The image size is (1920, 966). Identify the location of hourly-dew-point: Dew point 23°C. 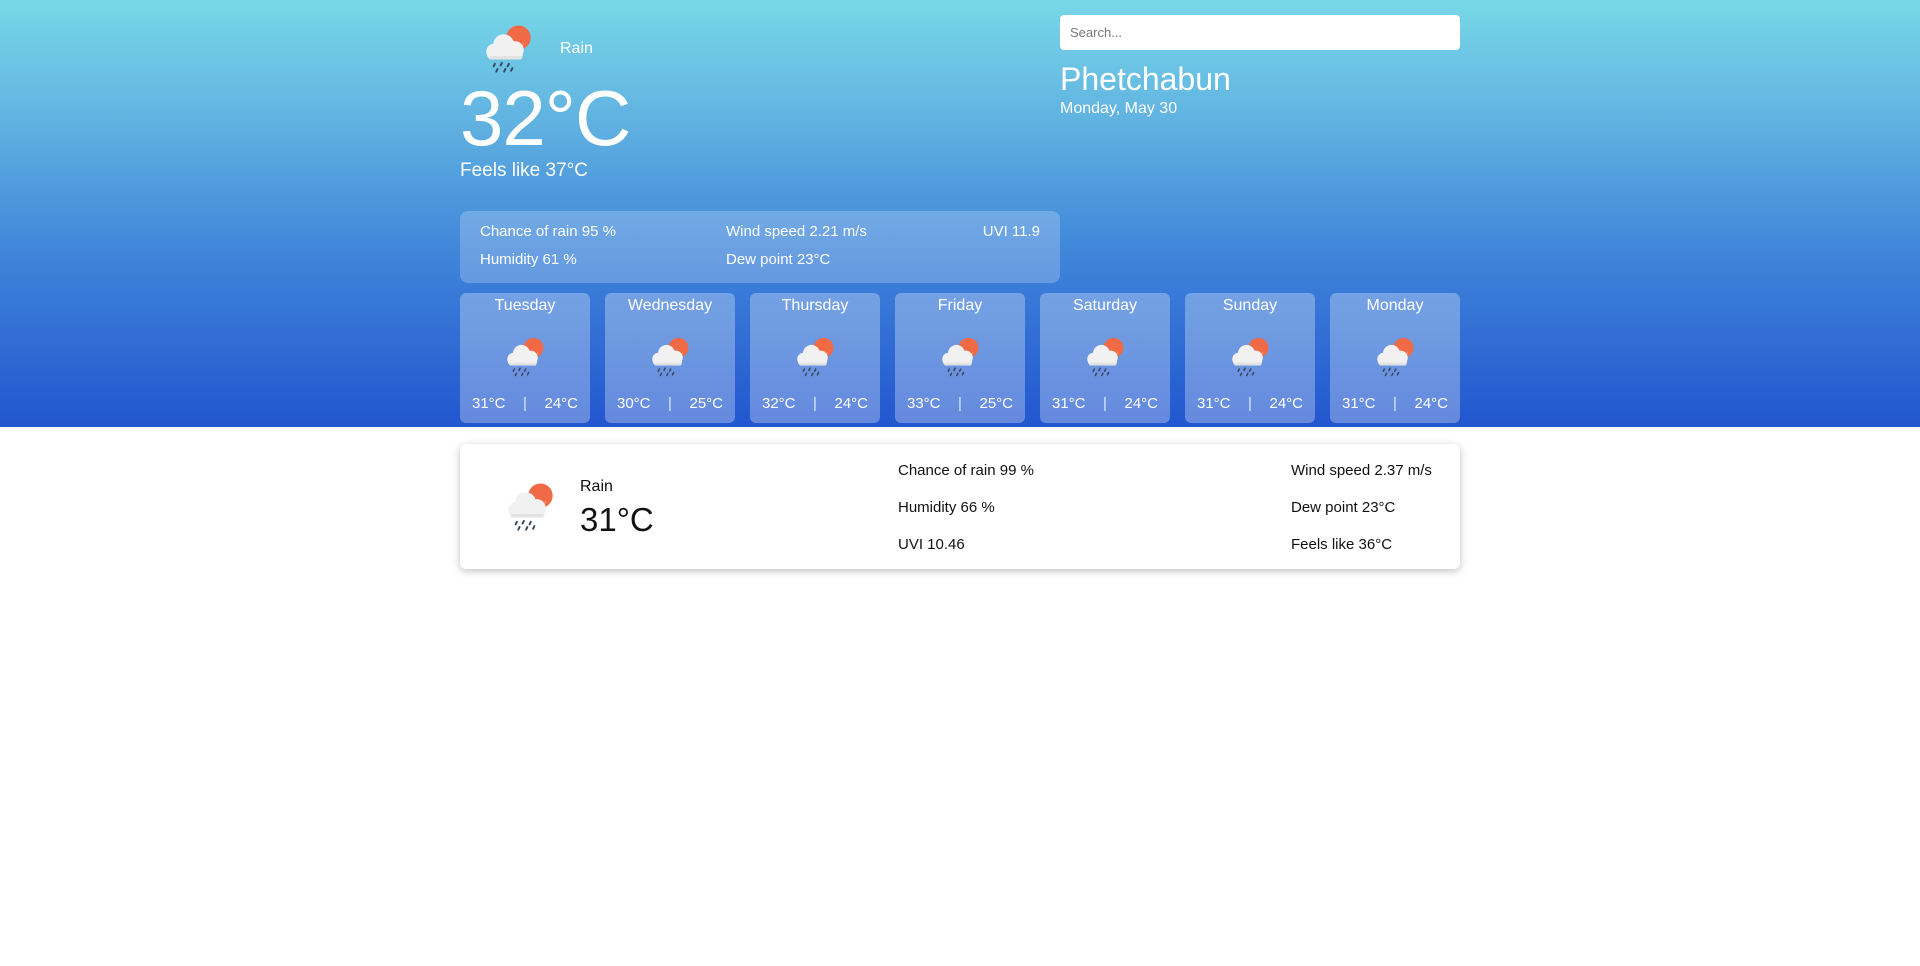
(1343, 507).